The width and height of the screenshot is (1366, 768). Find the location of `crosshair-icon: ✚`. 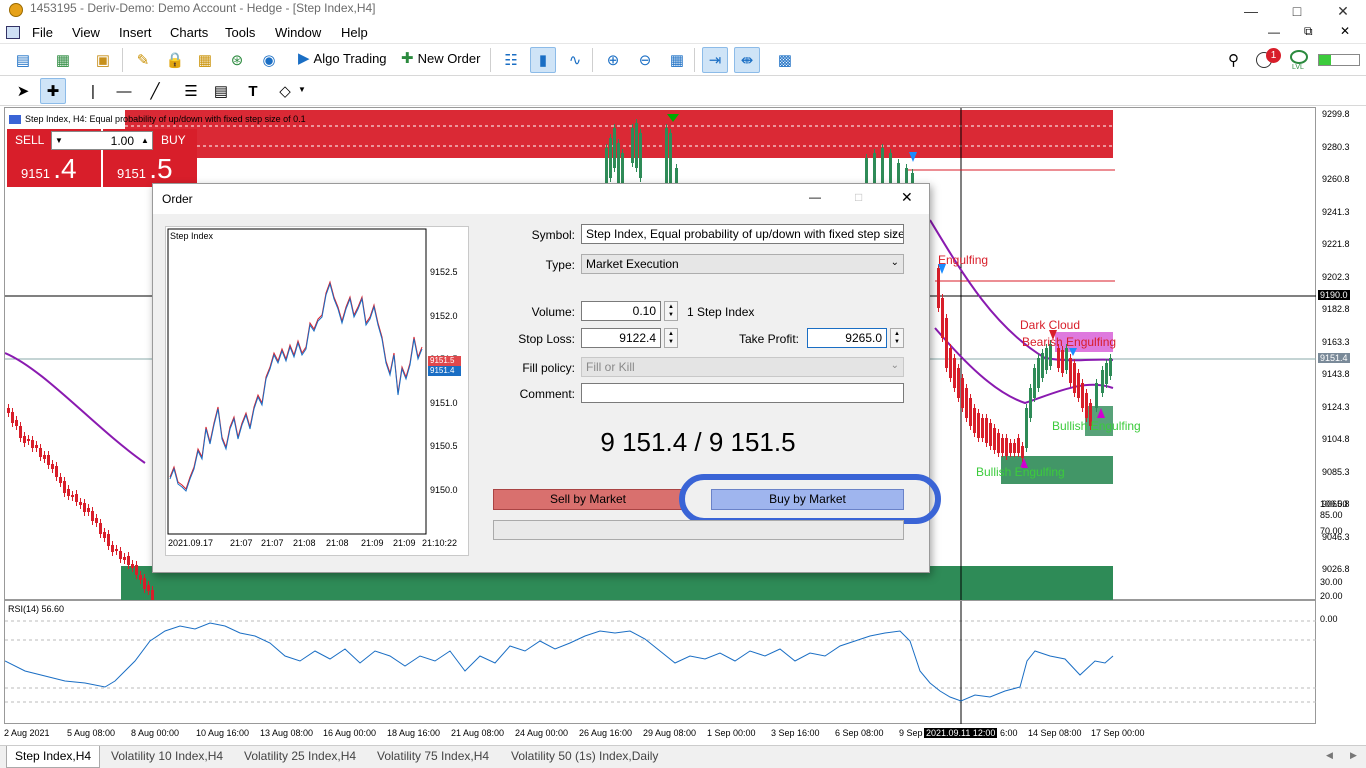

crosshair-icon: ✚ is located at coordinates (53, 91).